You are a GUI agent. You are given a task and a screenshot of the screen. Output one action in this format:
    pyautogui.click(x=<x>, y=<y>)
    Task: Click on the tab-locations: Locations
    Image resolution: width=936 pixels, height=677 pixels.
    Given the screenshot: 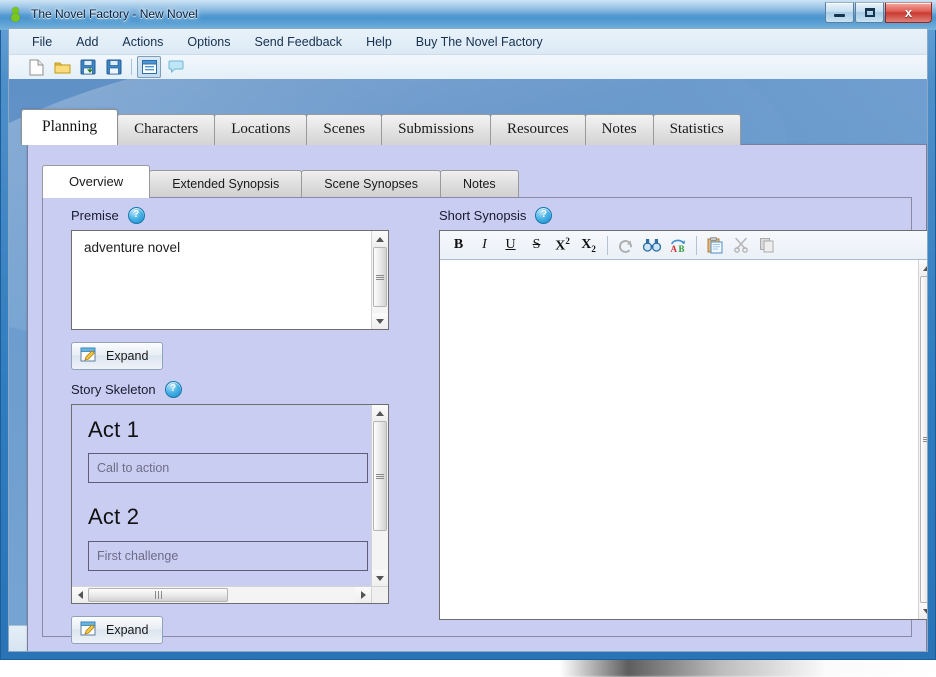 What is the action you would take?
    pyautogui.click(x=261, y=129)
    